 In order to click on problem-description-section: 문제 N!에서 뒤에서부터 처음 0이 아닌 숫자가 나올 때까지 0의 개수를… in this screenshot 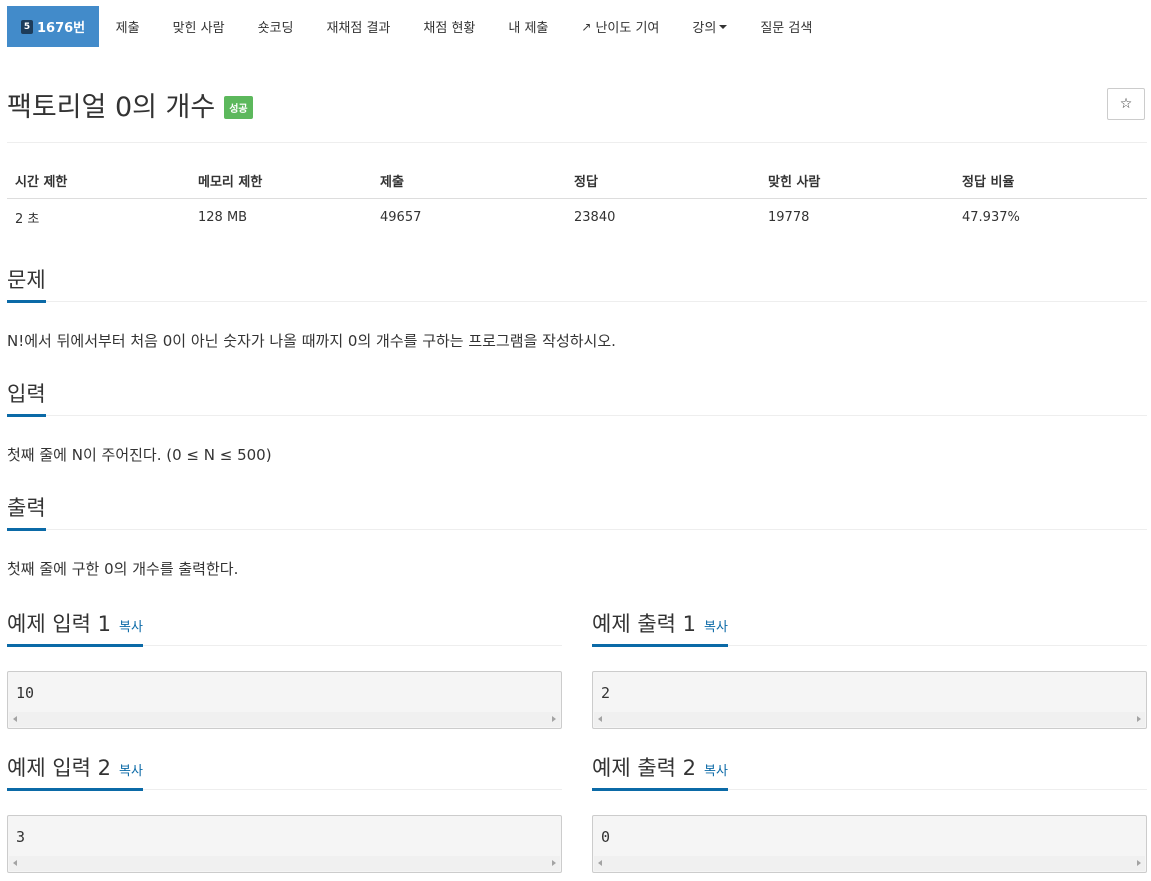, I will do `click(577, 308)`.